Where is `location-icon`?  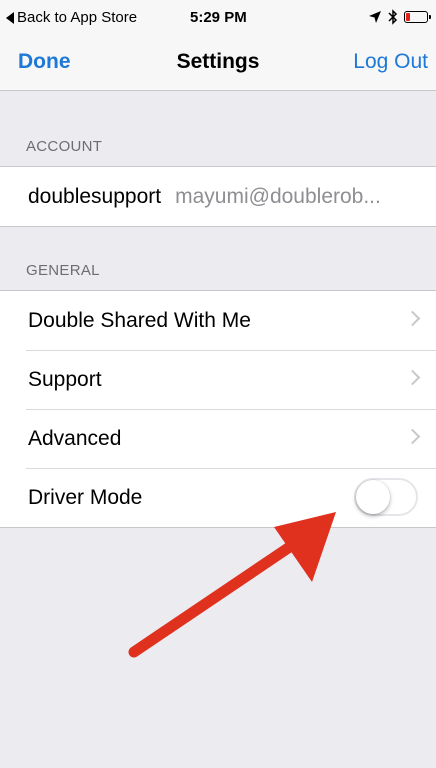
location-icon is located at coordinates (375, 17).